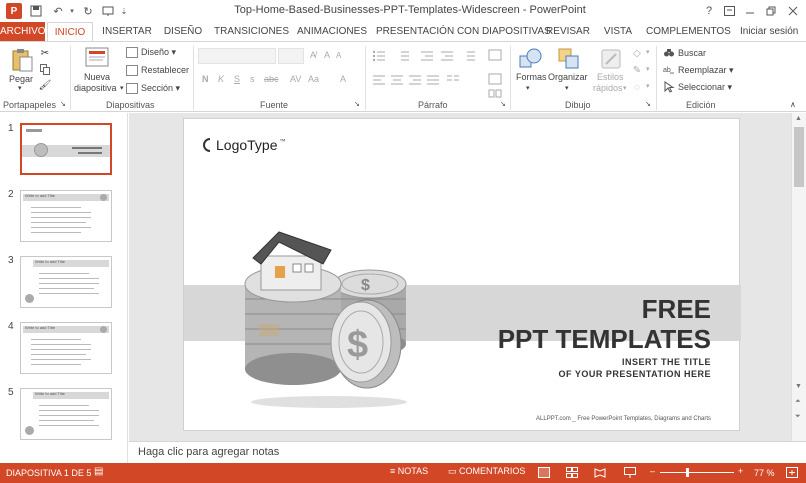 Image resolution: width=806 pixels, height=483 pixels. Describe the element at coordinates (798, 277) in the screenshot. I see `vertical-scrollbar: ▲ ▼ ⏶ ⏷` at that location.